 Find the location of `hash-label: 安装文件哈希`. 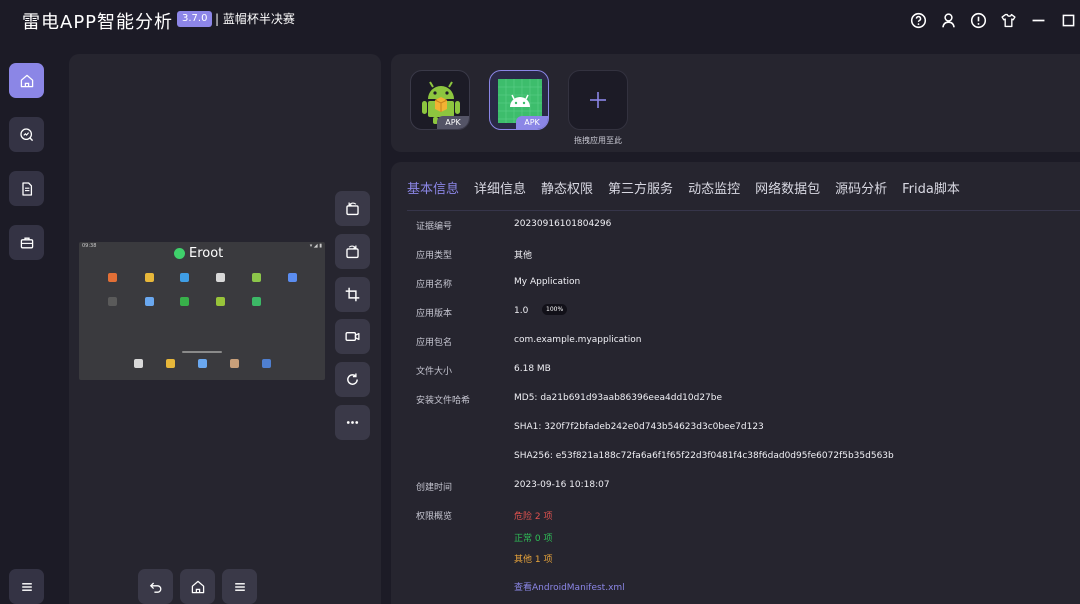

hash-label: 安装文件哈希 is located at coordinates (443, 401).